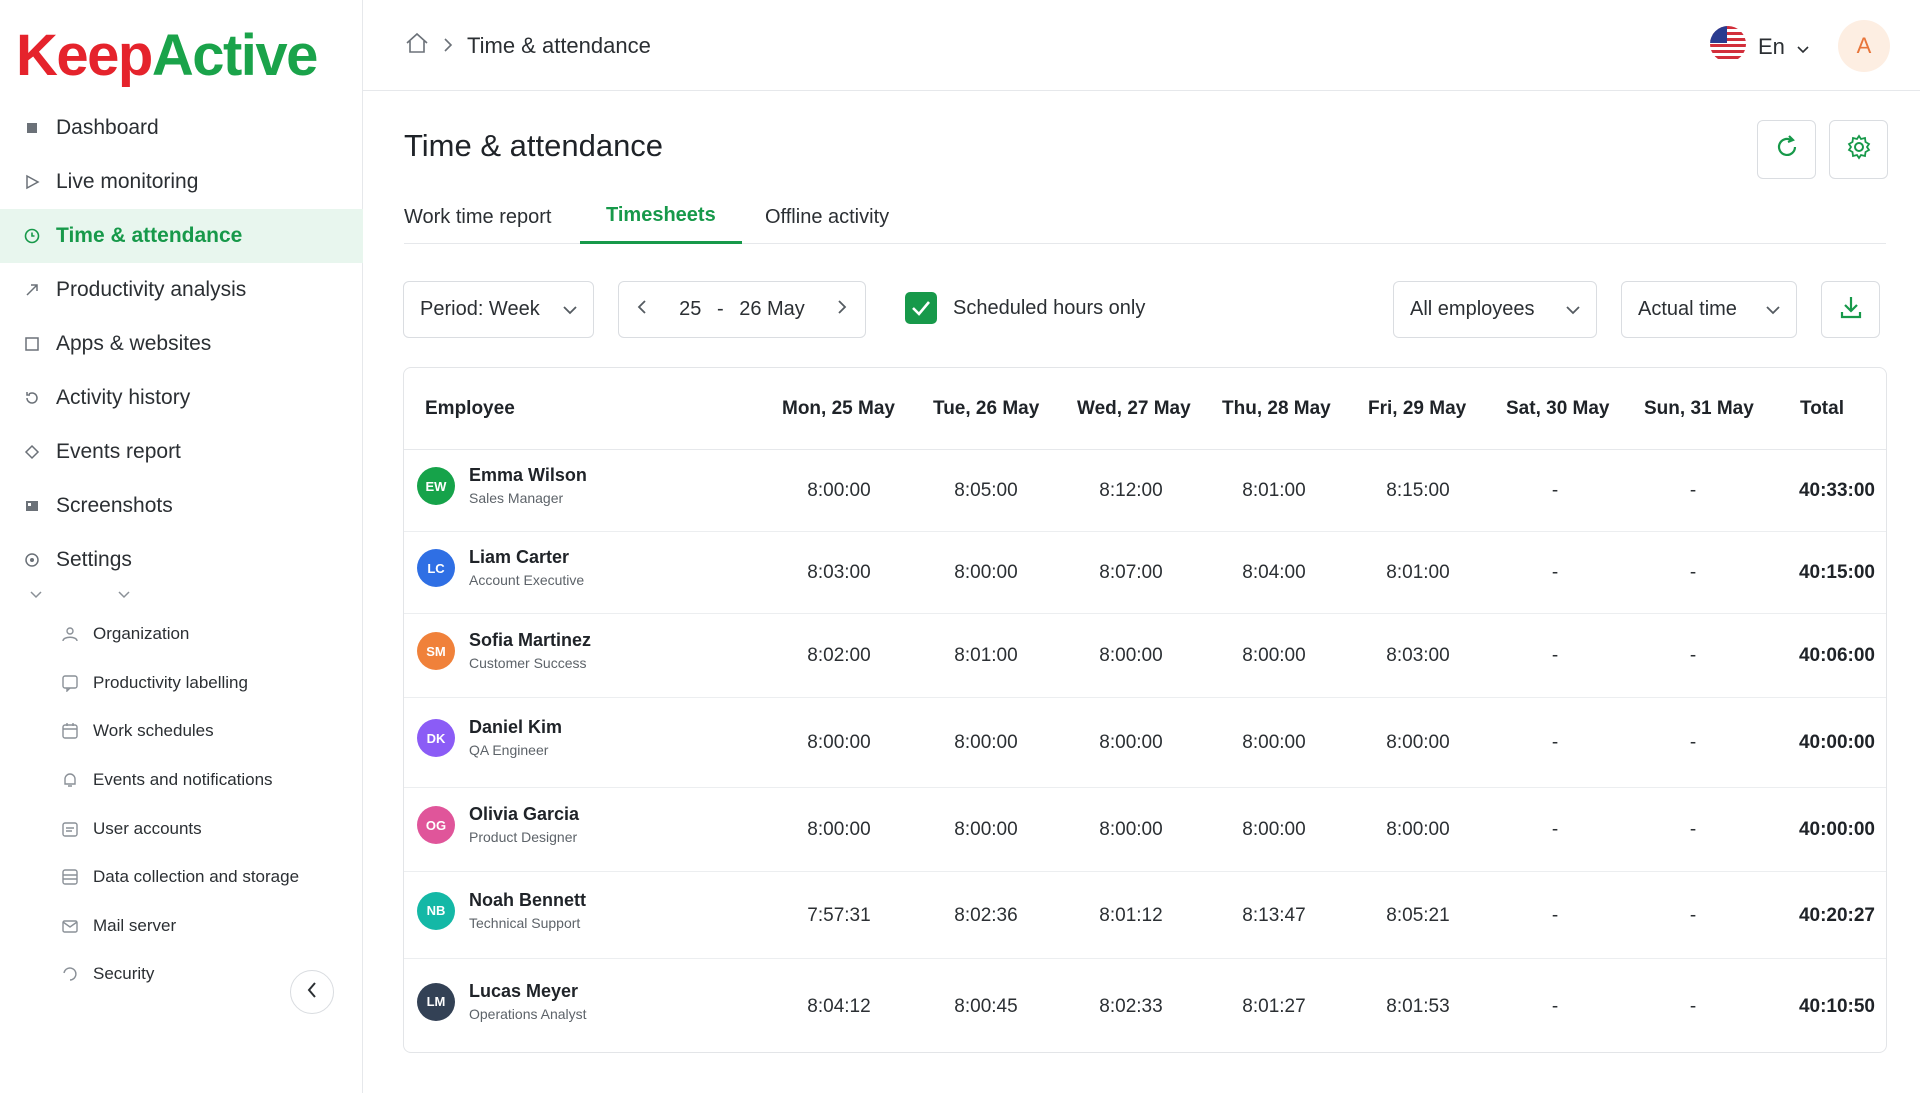  Describe the element at coordinates (838, 408) in the screenshot. I see `column-header-mon: Mon, 25 May` at that location.